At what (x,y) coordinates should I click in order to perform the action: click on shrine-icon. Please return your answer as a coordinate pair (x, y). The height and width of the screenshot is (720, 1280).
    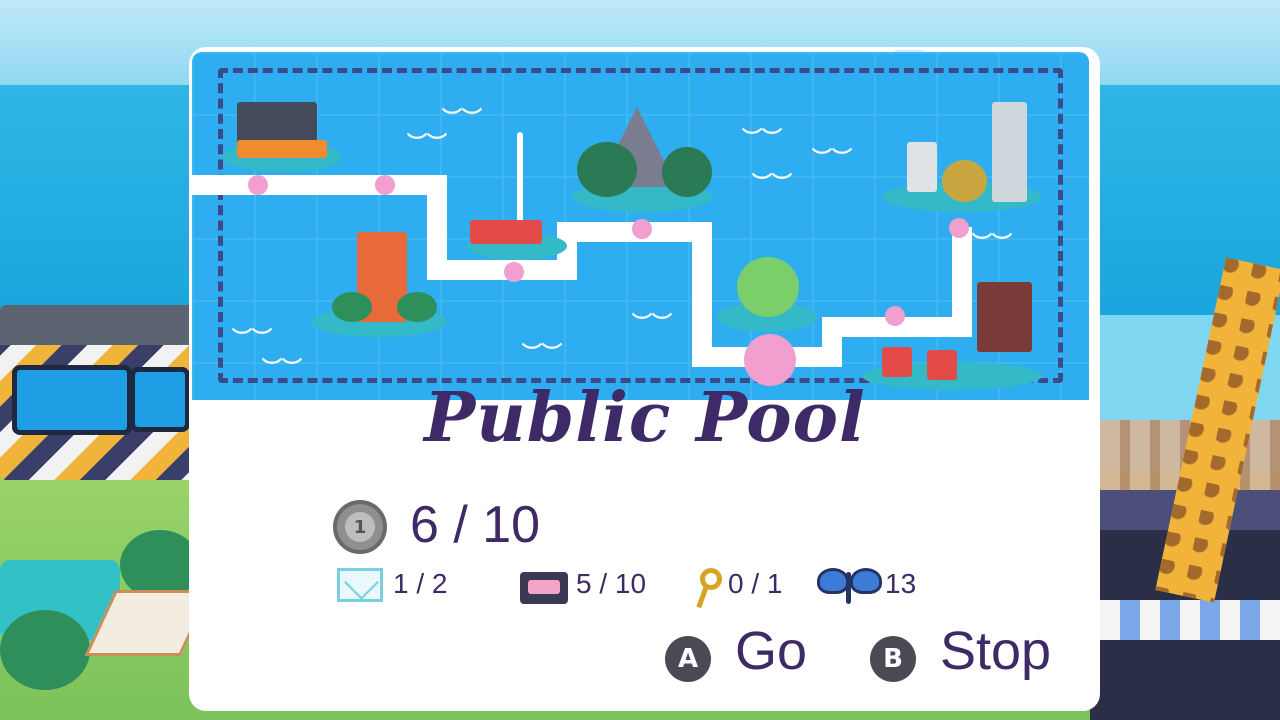
    Looking at the image, I should click on (1004, 317).